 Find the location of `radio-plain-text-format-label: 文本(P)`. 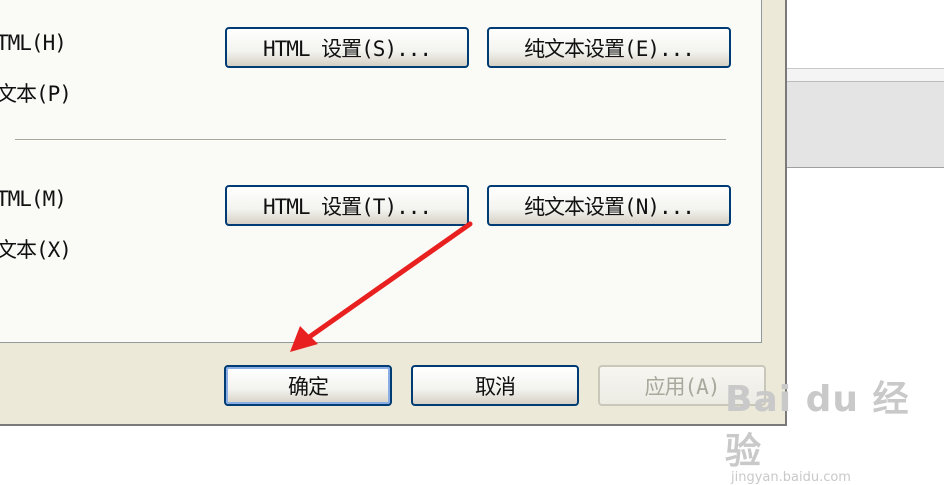

radio-plain-text-format-label: 文本(P) is located at coordinates (36, 93).